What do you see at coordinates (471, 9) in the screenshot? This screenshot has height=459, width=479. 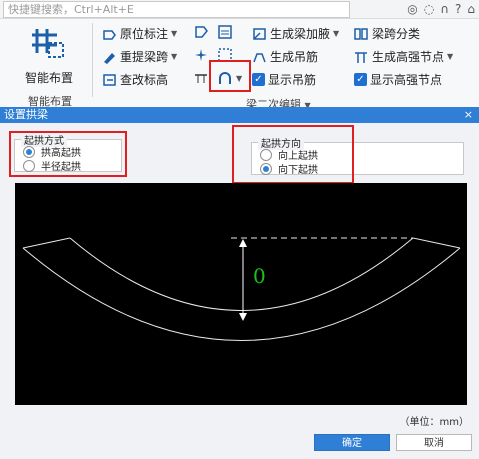 I see `shirt-icon: ⌂` at bounding box center [471, 9].